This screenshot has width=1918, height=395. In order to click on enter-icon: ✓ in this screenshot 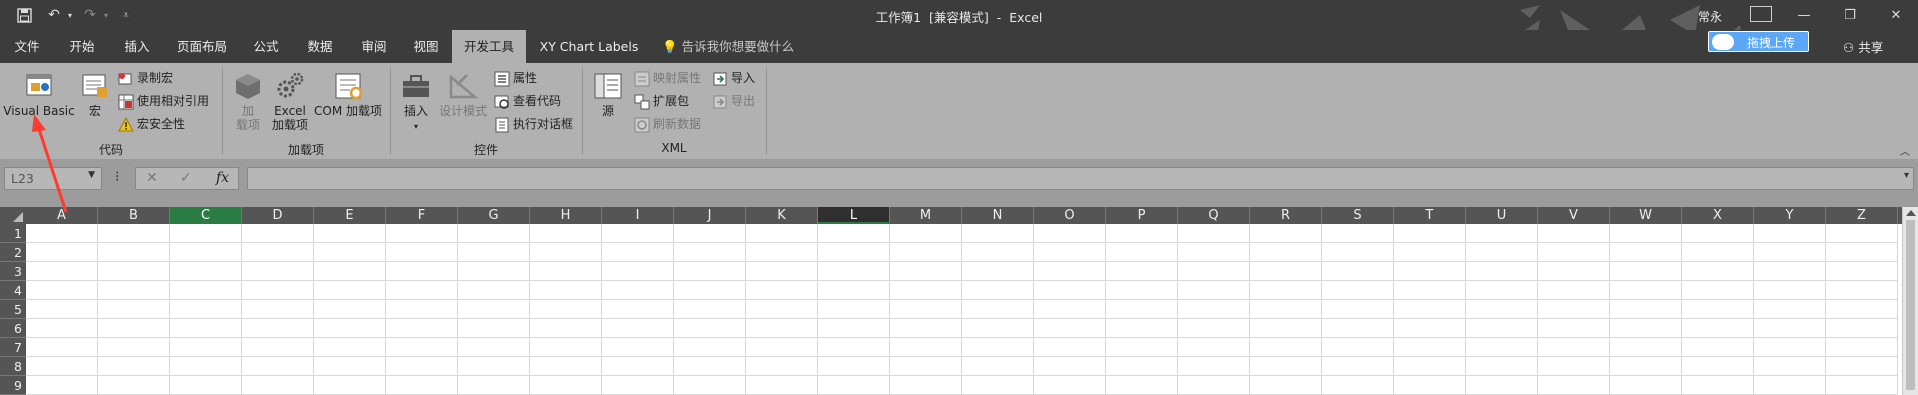, I will do `click(186, 178)`.